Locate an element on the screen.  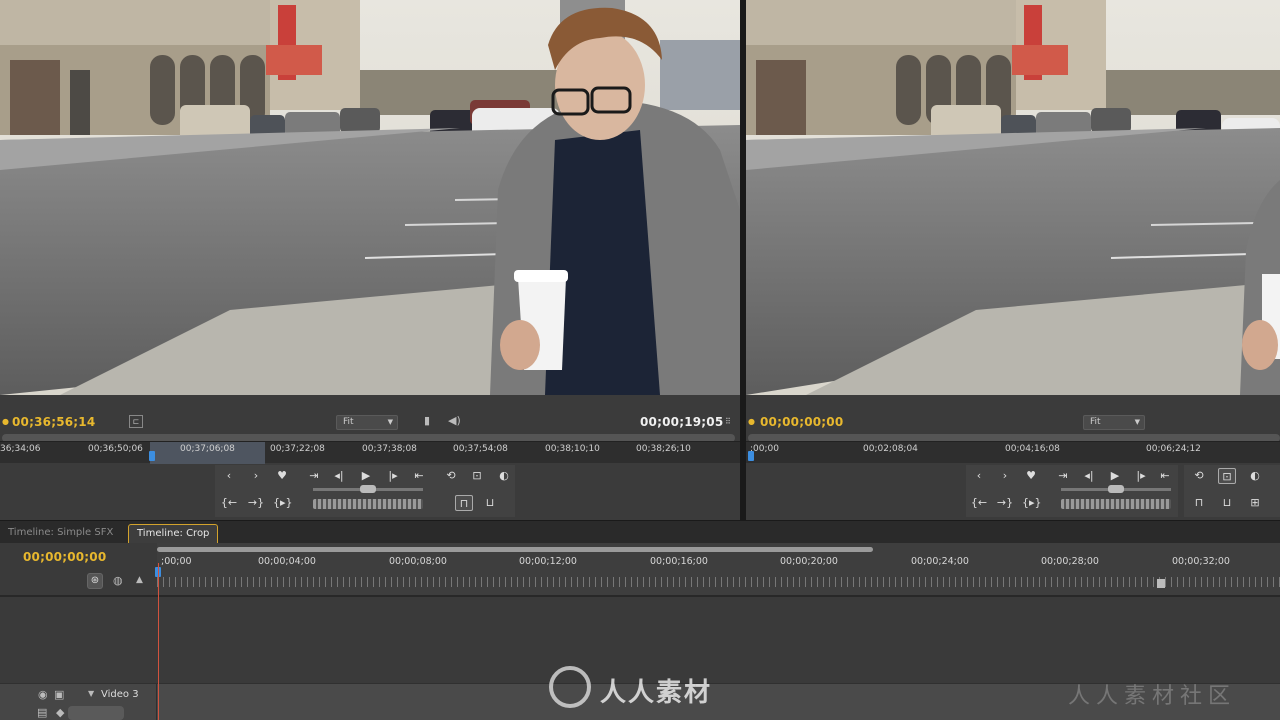
ruler-label: 00;37;06;08 is located at coordinates (207, 449).